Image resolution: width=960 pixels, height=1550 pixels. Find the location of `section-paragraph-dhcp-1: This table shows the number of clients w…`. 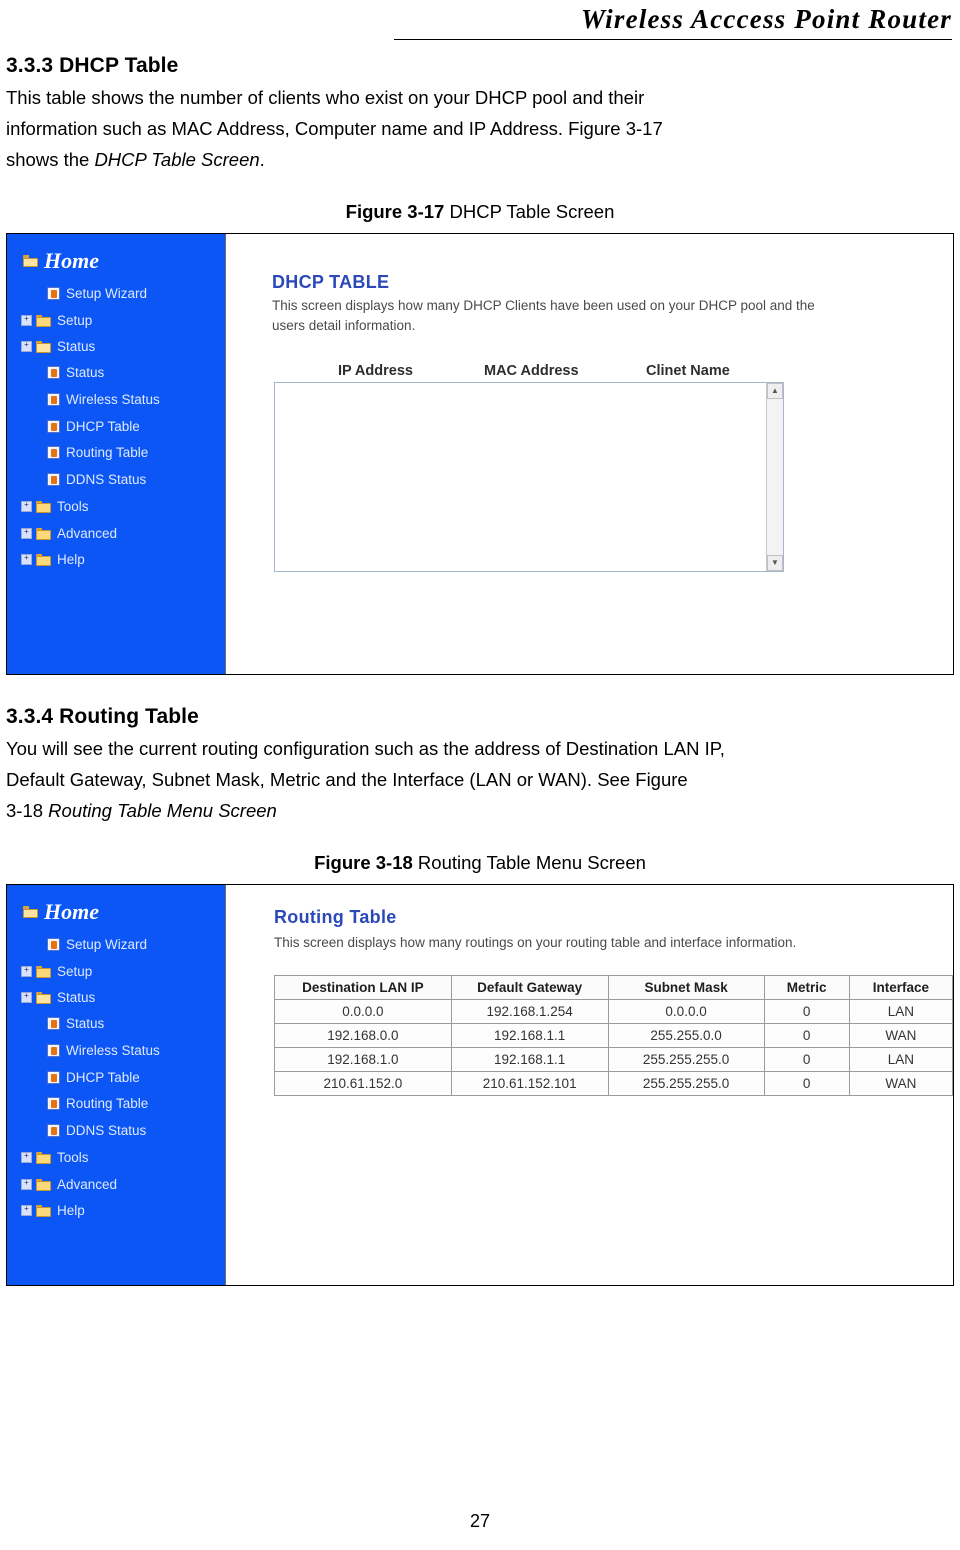

section-paragraph-dhcp-1: This table shows the number of clients w… is located at coordinates (325, 97).